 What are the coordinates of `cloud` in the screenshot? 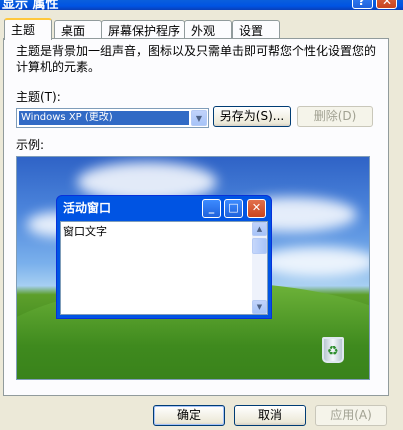 It's located at (313, 262).